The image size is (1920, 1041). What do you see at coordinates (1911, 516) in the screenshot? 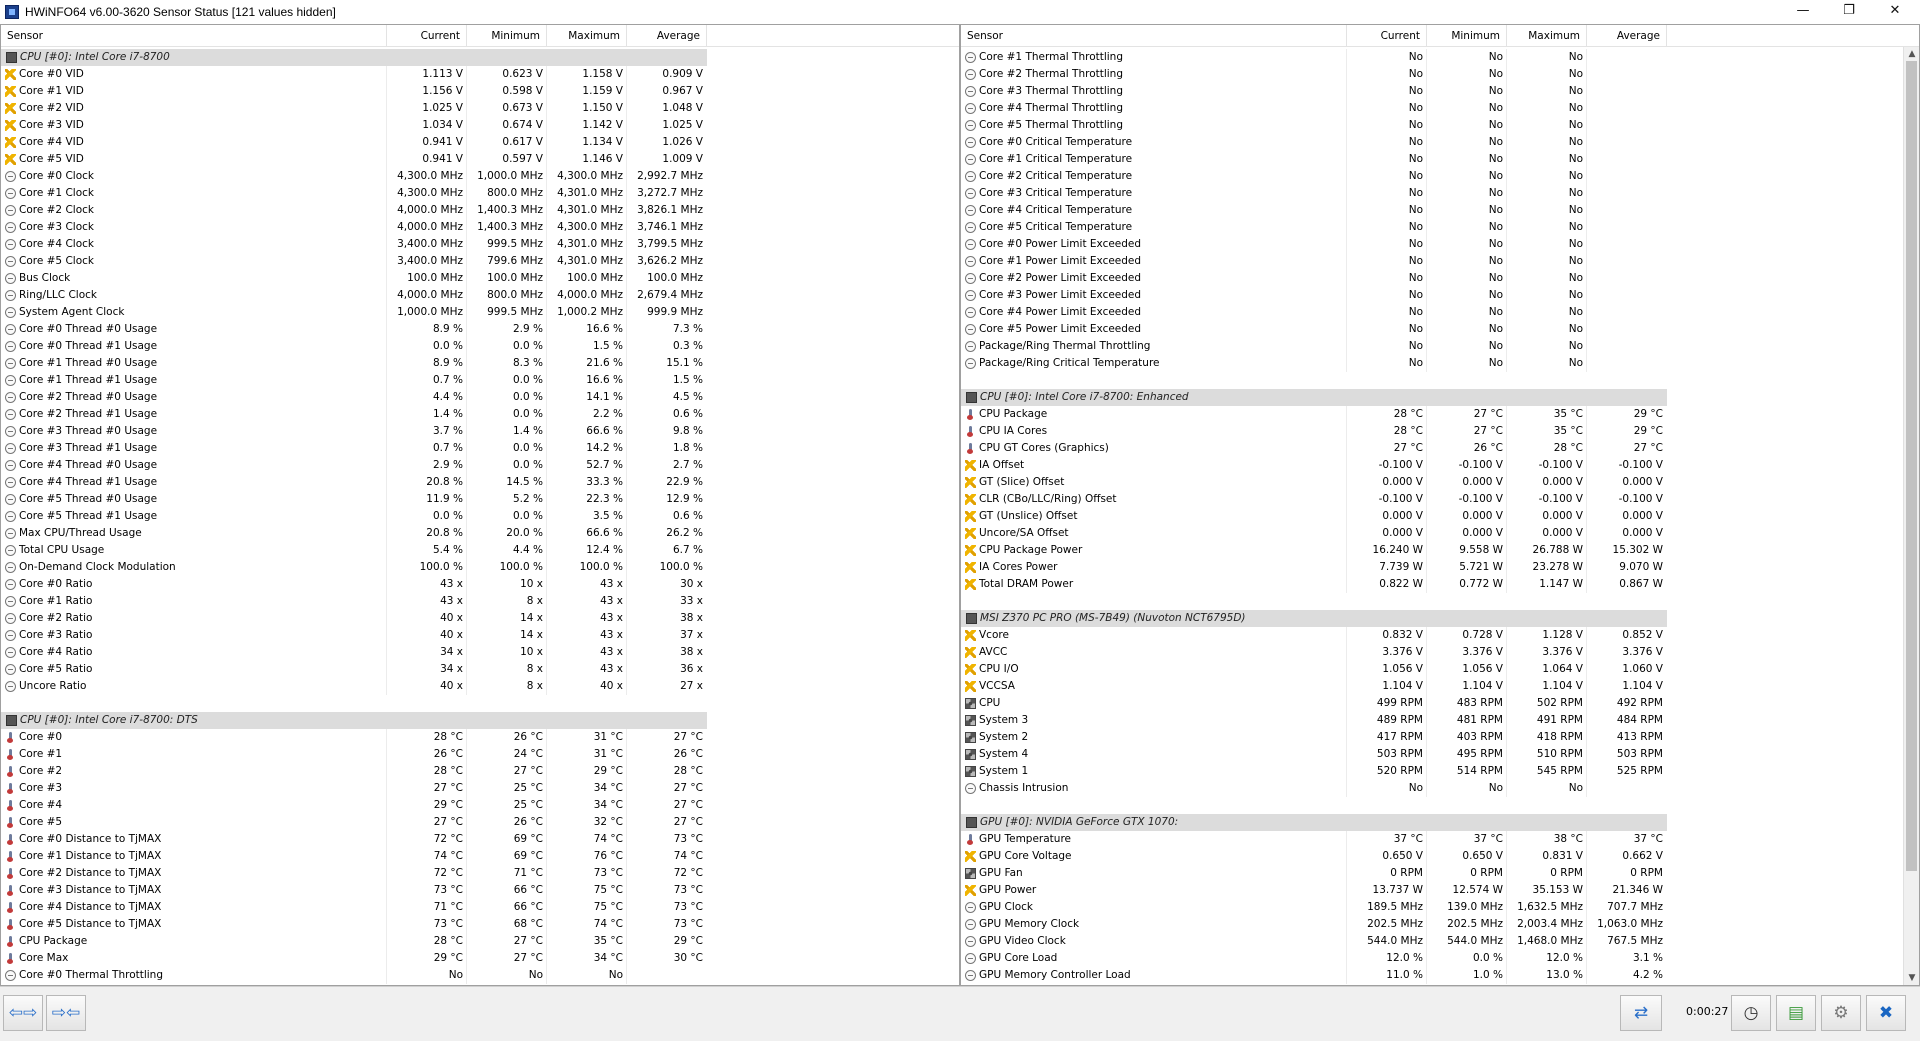
I see `vertical-scrollbar: ▲ ▼` at bounding box center [1911, 516].